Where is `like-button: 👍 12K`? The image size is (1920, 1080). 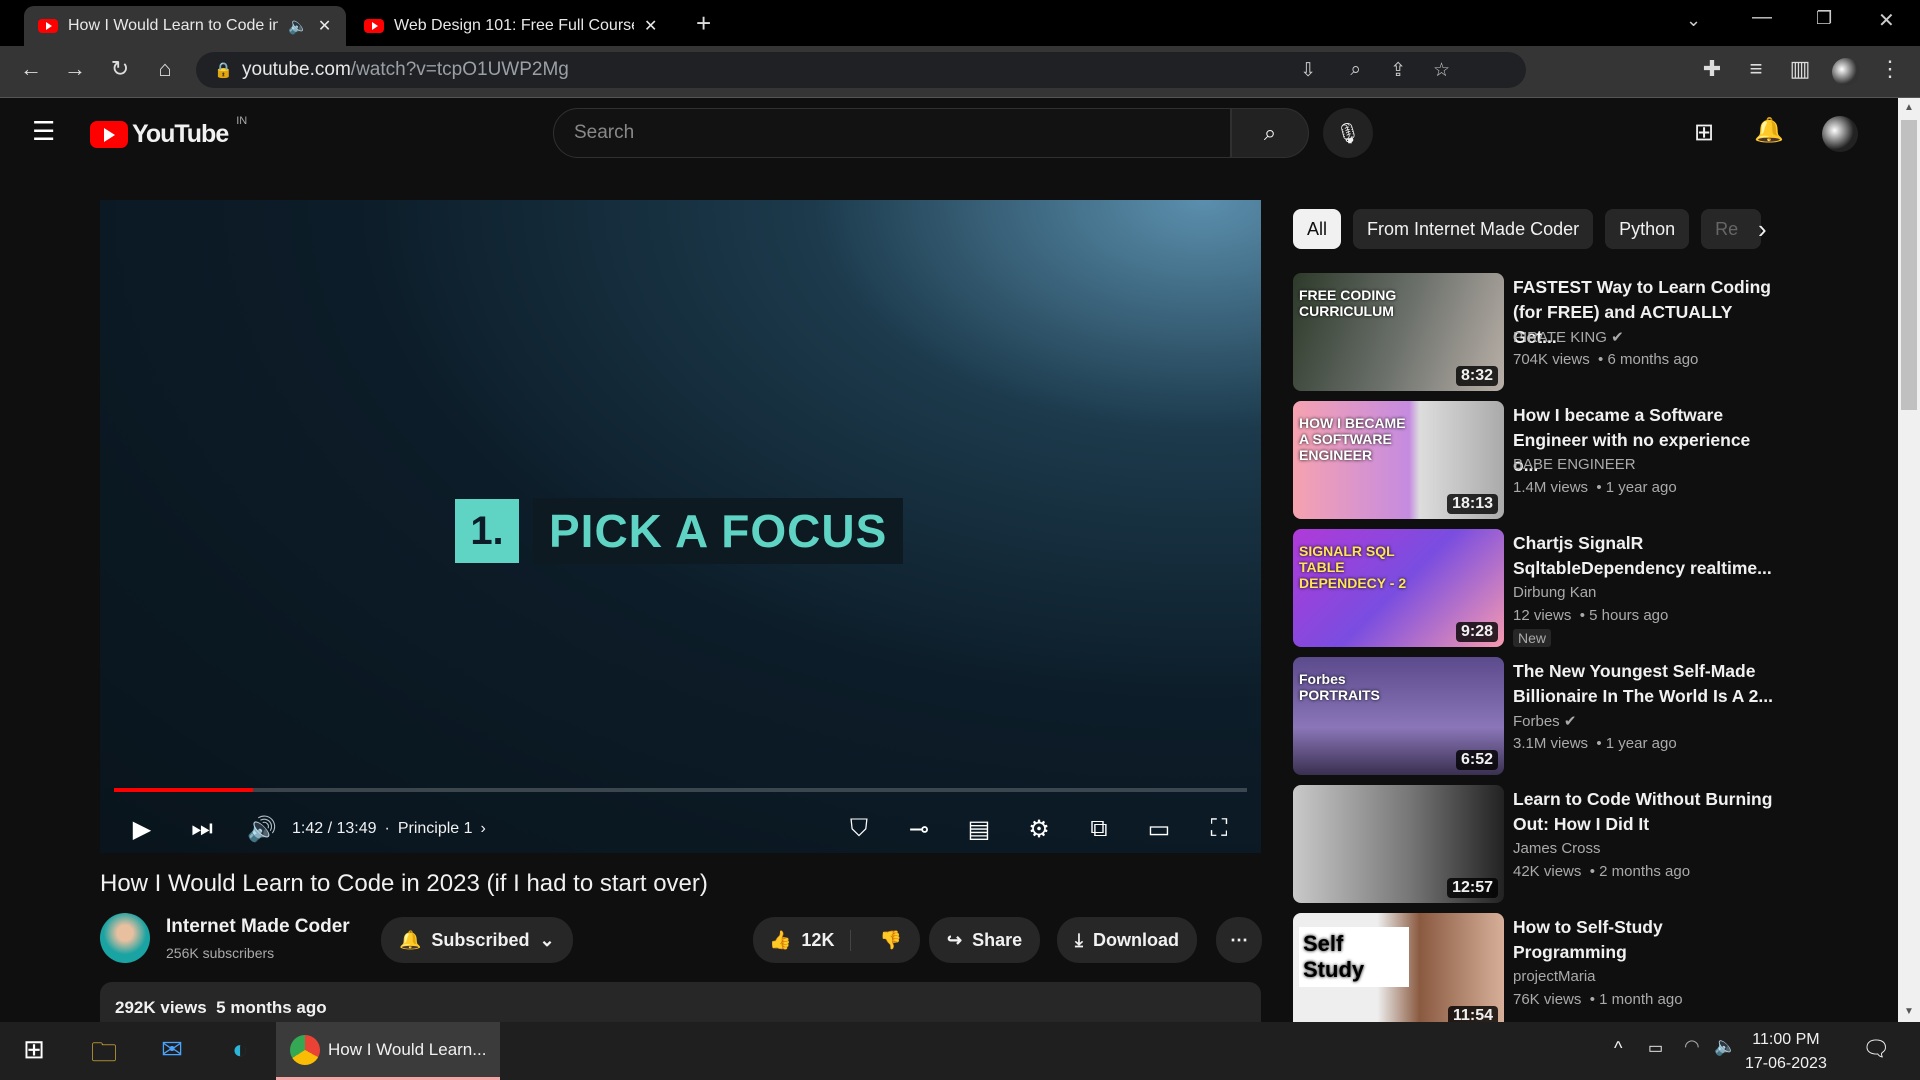
like-button: 👍 12K is located at coordinates (802, 940).